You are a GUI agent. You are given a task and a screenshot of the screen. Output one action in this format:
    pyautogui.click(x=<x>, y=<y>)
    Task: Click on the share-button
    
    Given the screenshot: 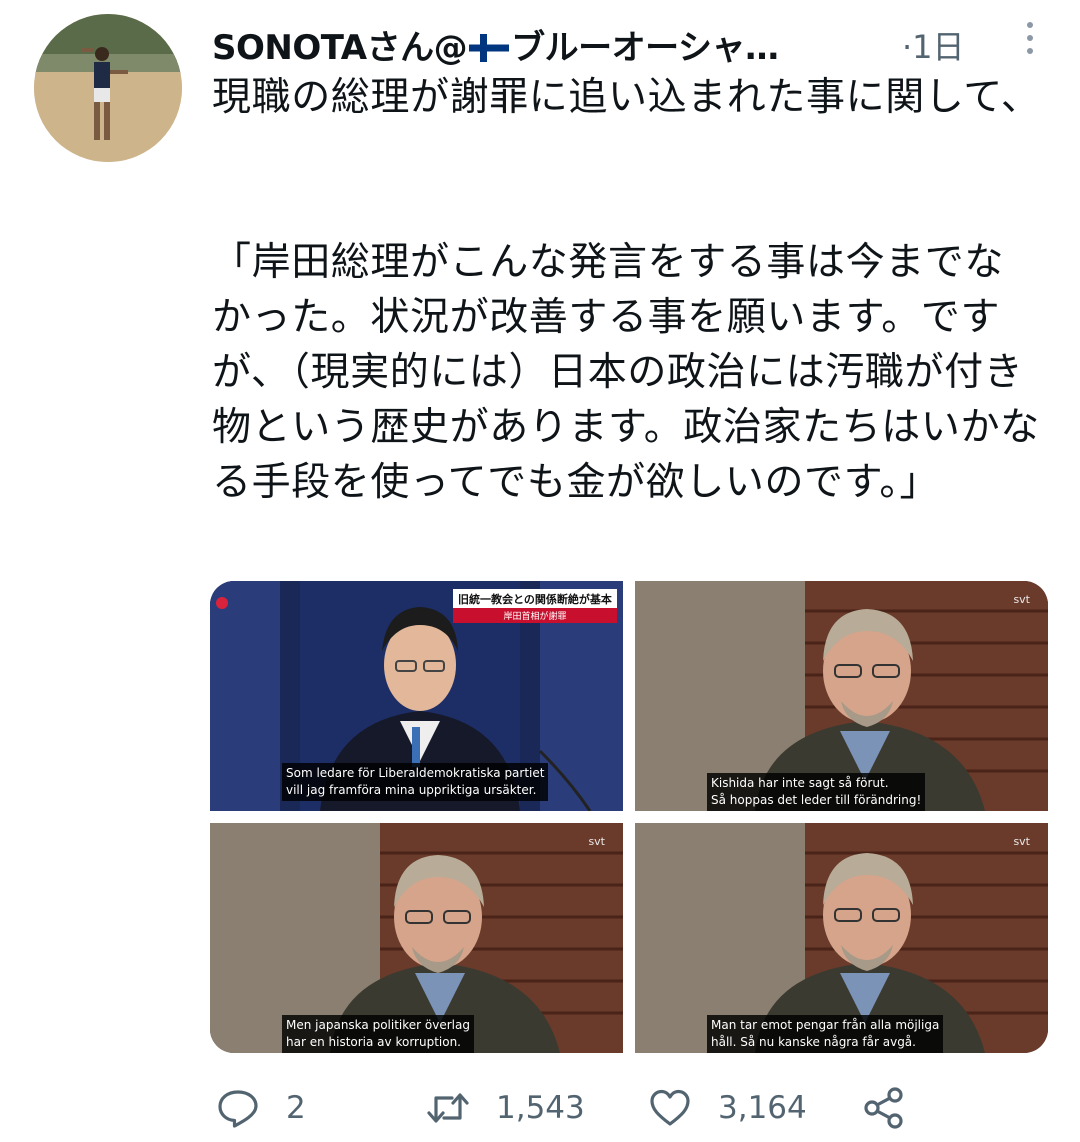 What is the action you would take?
    pyautogui.click(x=884, y=1108)
    